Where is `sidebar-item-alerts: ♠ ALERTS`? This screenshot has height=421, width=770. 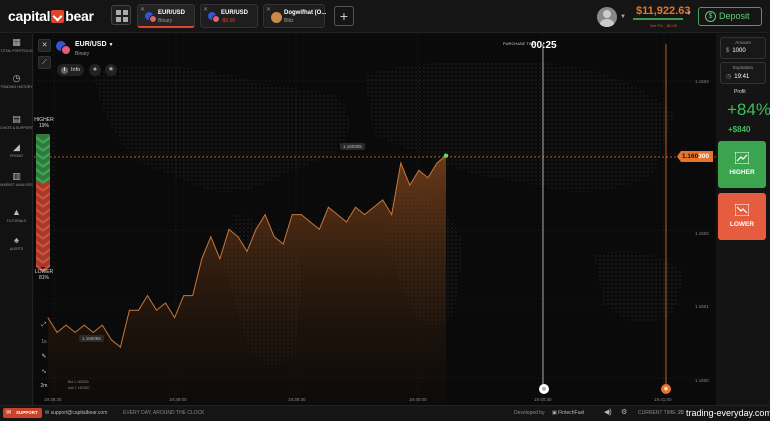
sidebar-item-alerts: ♠ ALERTS is located at coordinates (16, 243).